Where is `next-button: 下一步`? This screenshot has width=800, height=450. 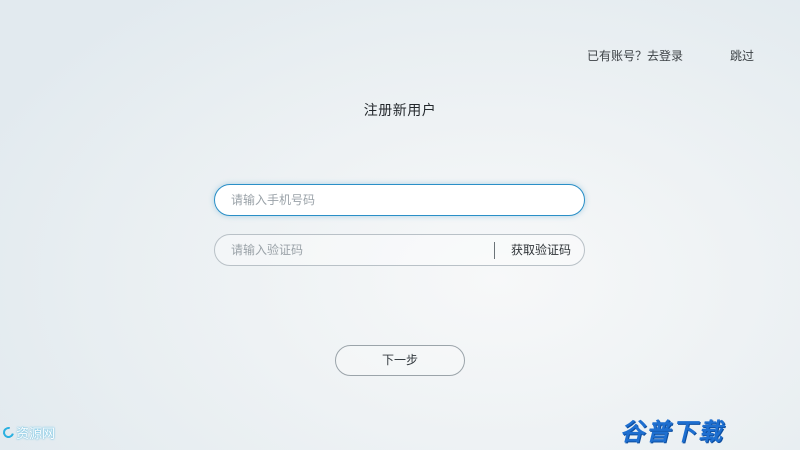
next-button: 下一步 is located at coordinates (400, 360).